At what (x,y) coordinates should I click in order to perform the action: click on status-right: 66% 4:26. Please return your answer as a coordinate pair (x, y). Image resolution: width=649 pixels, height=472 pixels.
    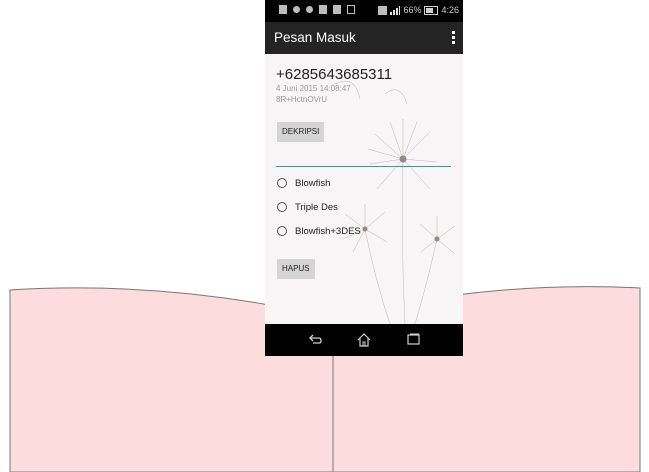
    Looking at the image, I should click on (418, 10).